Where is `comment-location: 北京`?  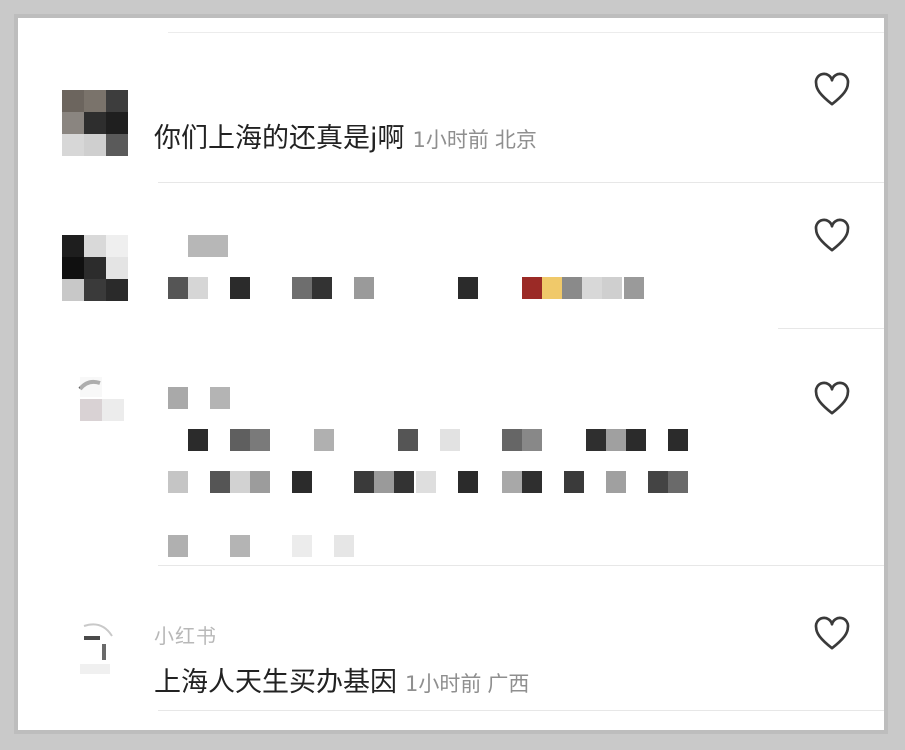 comment-location: 北京 is located at coordinates (515, 140).